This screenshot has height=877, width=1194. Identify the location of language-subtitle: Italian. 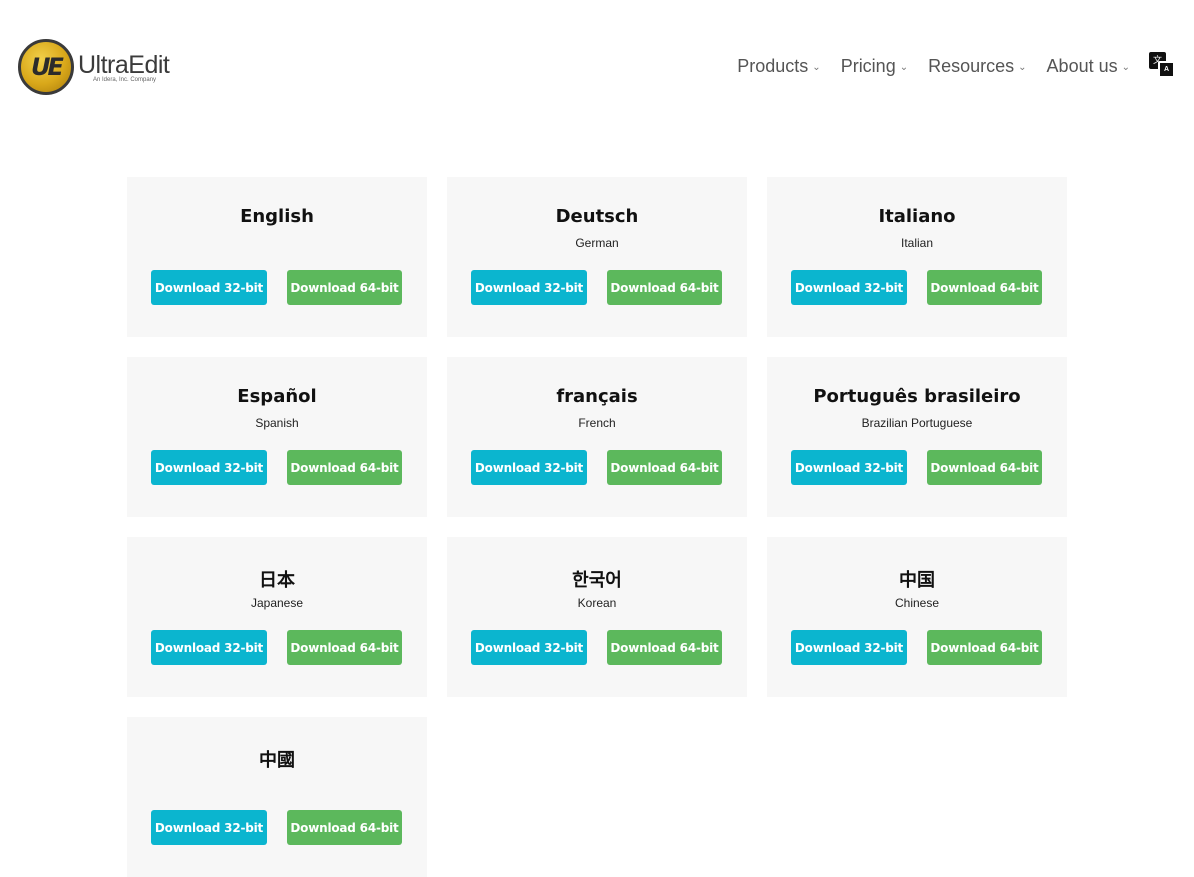
(917, 243).